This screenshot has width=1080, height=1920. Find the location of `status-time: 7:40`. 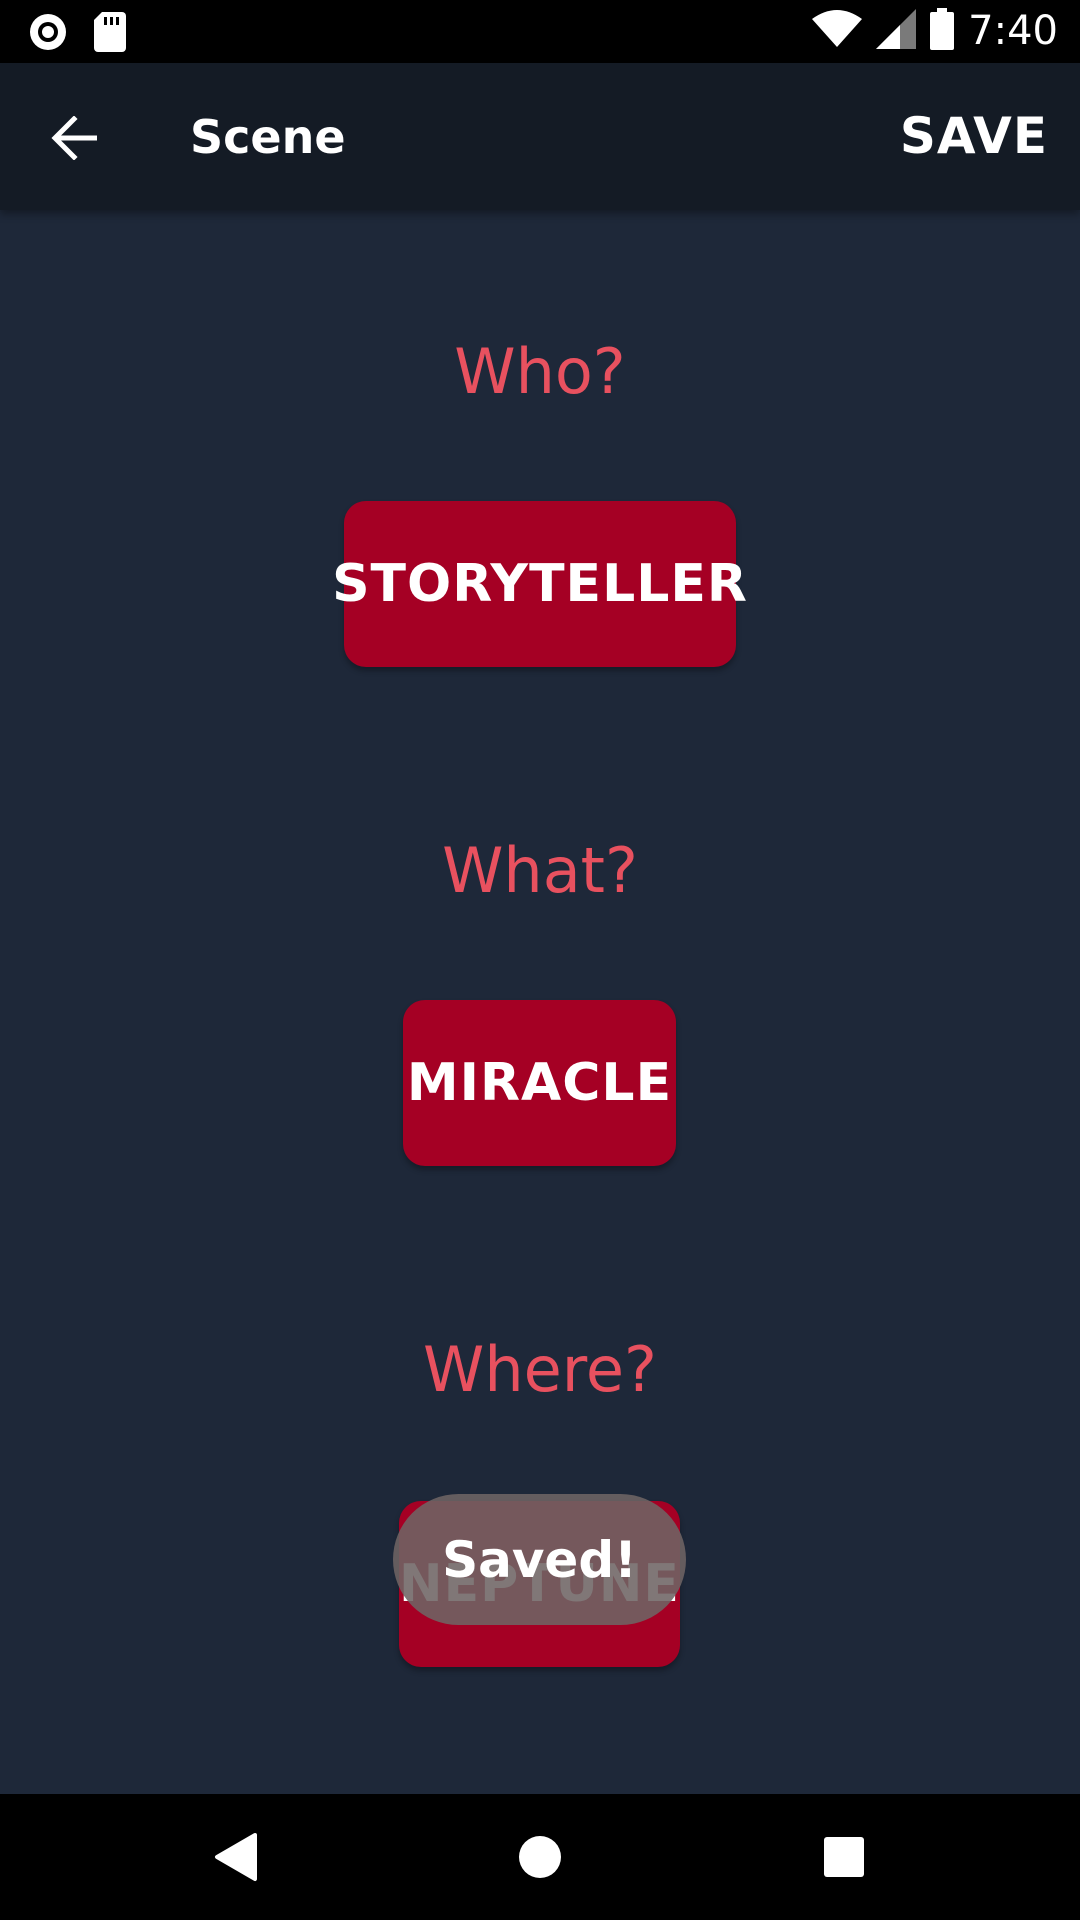

status-time: 7:40 is located at coordinates (1013, 31).